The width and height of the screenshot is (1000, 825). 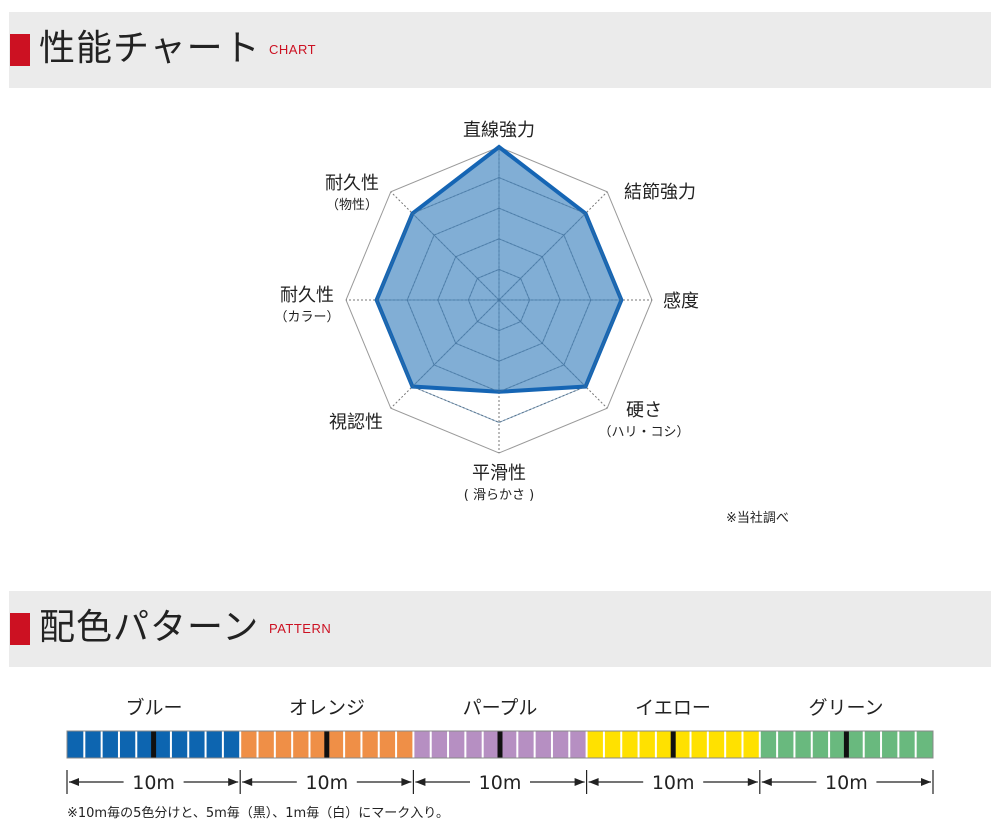 What do you see at coordinates (154, 708) in the screenshot?
I see `color-name-blue: ブルー` at bounding box center [154, 708].